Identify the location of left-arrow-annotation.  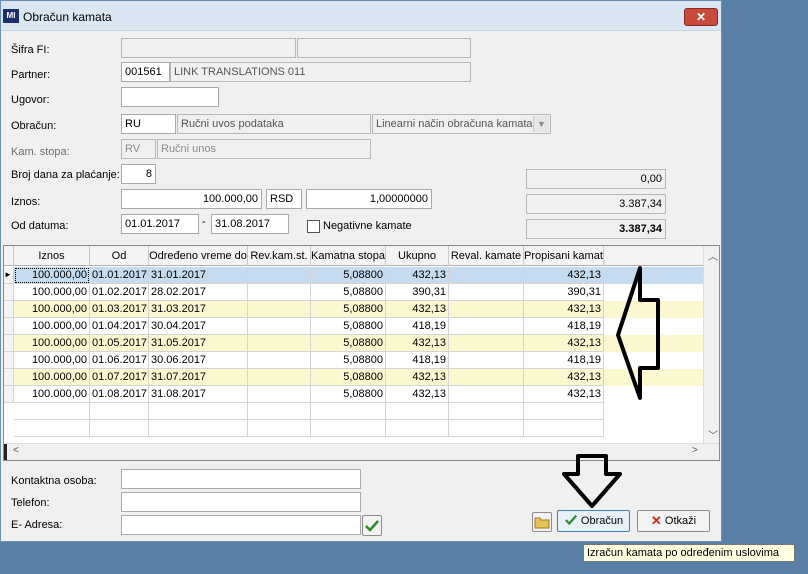
(638, 333).